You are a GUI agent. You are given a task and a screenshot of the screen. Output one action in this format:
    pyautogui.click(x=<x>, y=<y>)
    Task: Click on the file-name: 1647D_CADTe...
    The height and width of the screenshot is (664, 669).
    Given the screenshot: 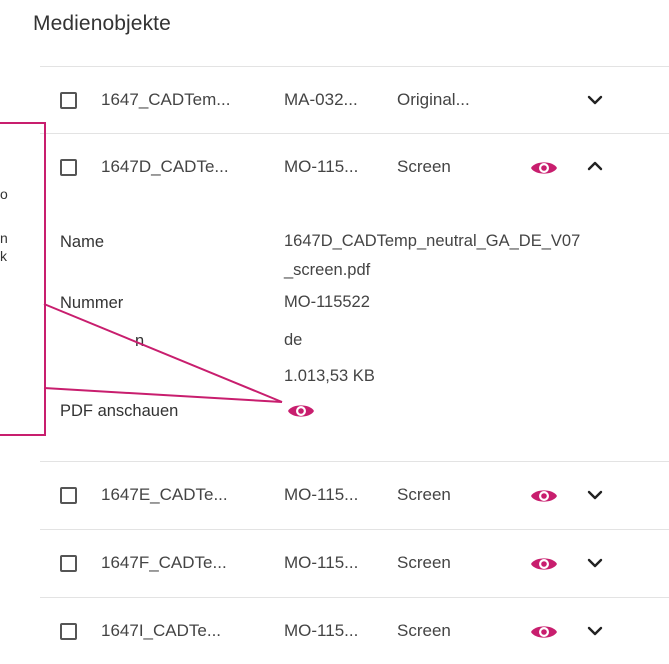 What is the action you would take?
    pyautogui.click(x=165, y=166)
    